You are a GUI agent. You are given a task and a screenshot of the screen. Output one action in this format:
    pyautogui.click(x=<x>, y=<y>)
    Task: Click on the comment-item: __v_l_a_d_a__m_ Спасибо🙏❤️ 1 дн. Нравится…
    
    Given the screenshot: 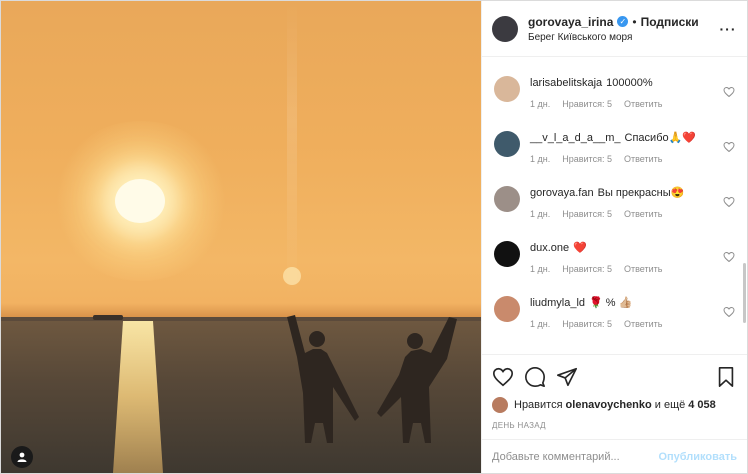 What is the action you would take?
    pyautogui.click(x=614, y=152)
    